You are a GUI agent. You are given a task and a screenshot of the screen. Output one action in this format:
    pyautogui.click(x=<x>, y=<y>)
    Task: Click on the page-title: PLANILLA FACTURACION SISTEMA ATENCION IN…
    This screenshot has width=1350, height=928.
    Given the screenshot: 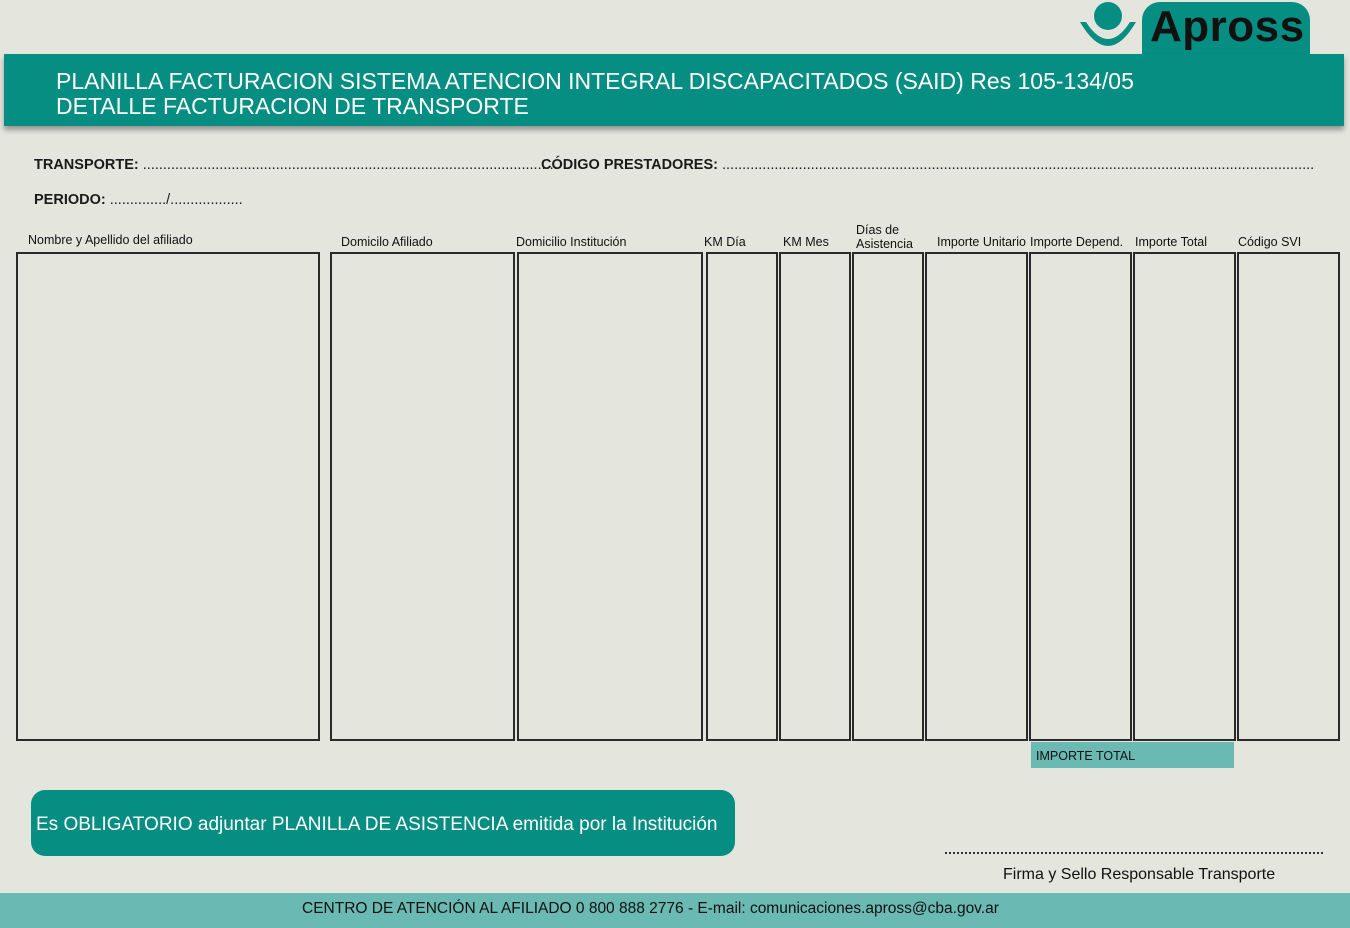 What is the action you would take?
    pyautogui.click(x=595, y=81)
    